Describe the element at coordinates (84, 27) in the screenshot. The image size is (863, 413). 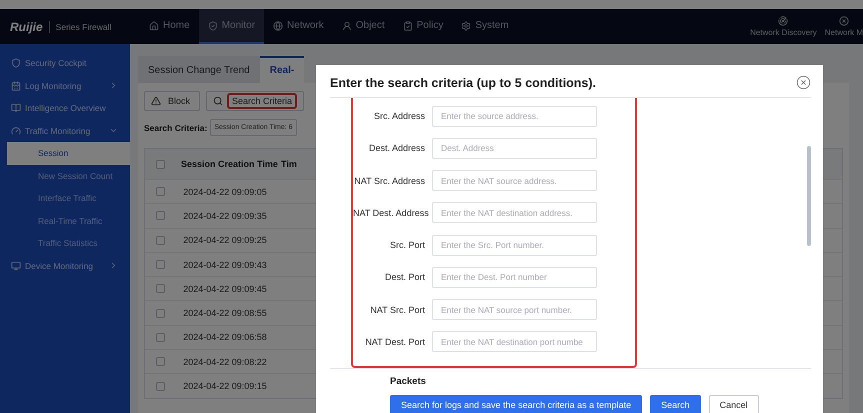
I see `product-name: Series Firewall` at that location.